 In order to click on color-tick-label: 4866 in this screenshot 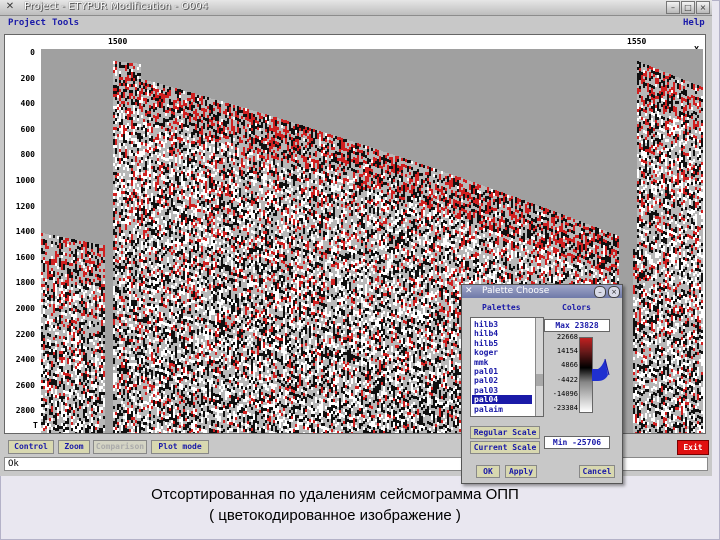, I will do `click(569, 365)`.